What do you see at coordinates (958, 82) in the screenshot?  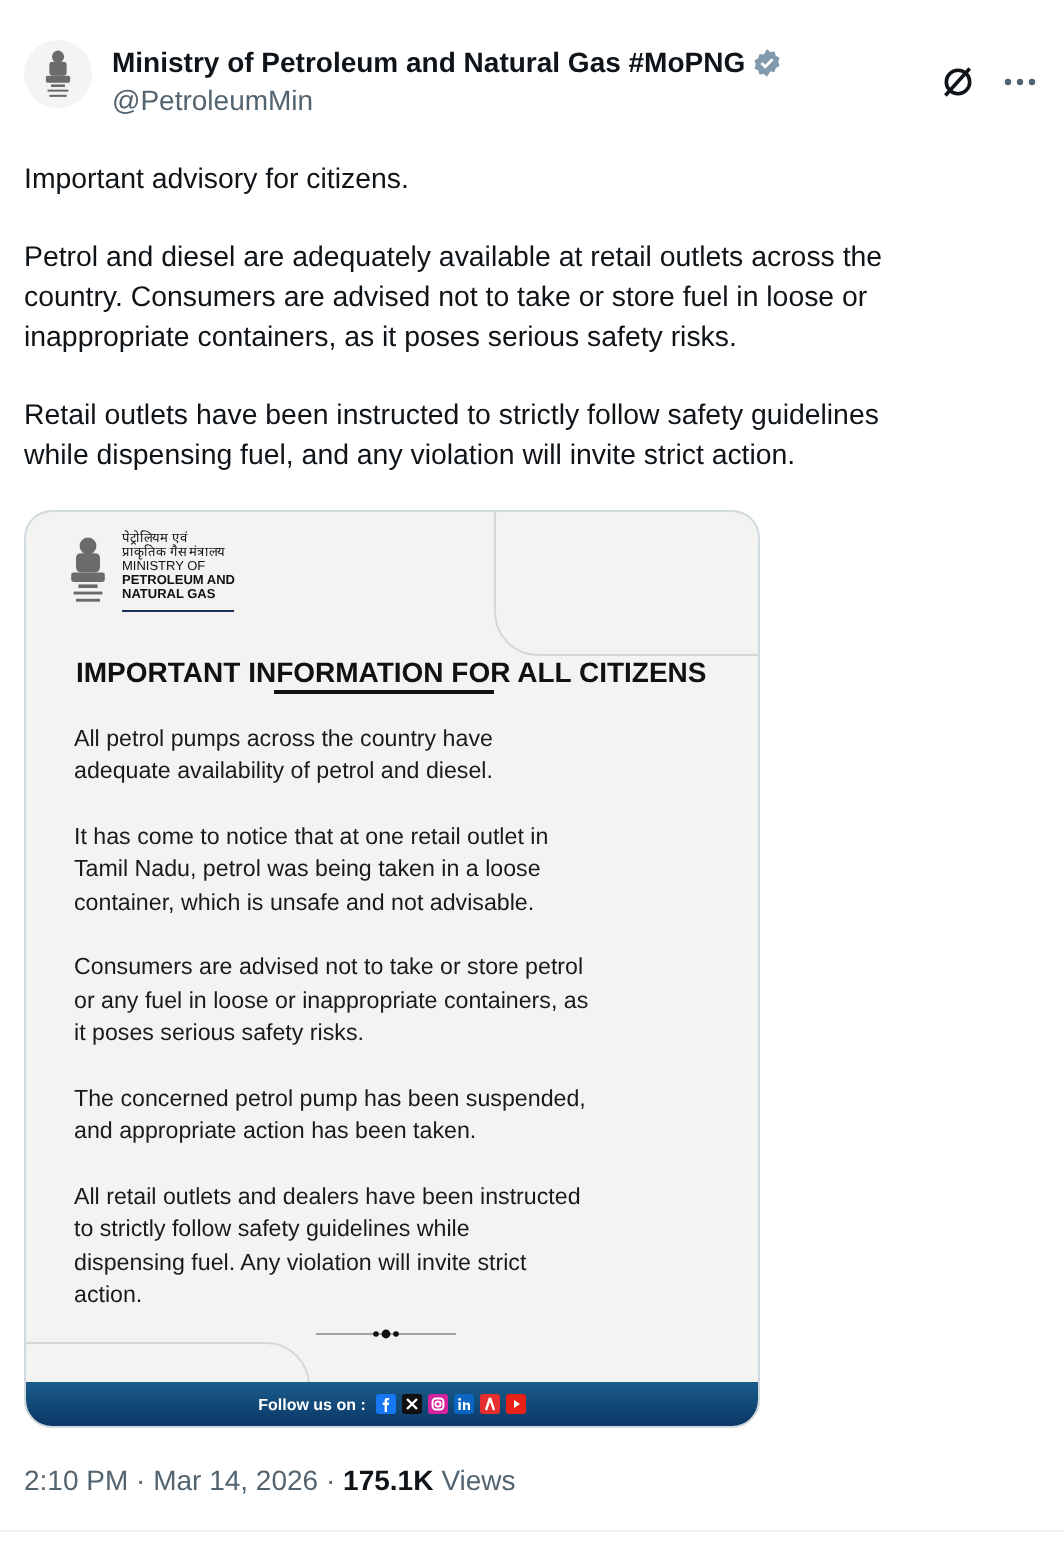 I see `slashed-circle-icon` at bounding box center [958, 82].